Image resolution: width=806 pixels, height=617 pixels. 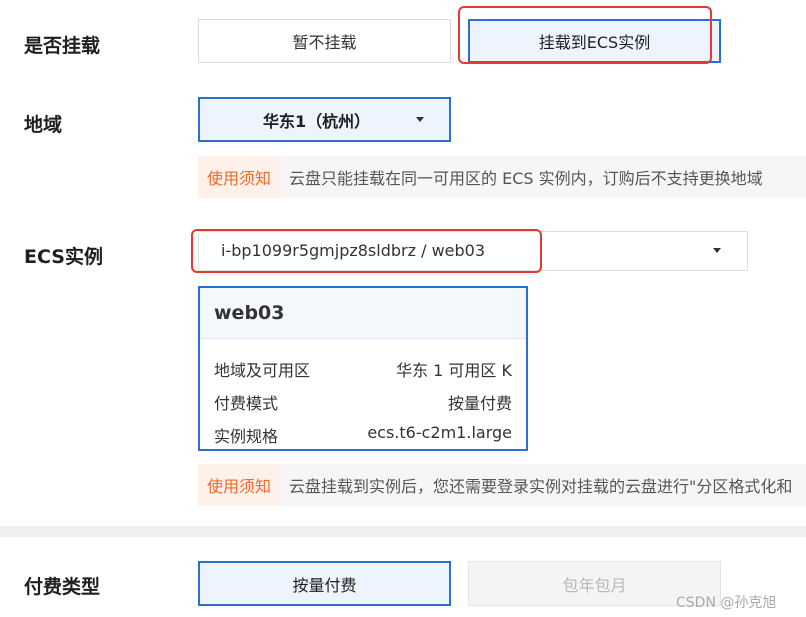 What do you see at coordinates (63, 257) in the screenshot?
I see `ecs-label: ECS实例` at bounding box center [63, 257].